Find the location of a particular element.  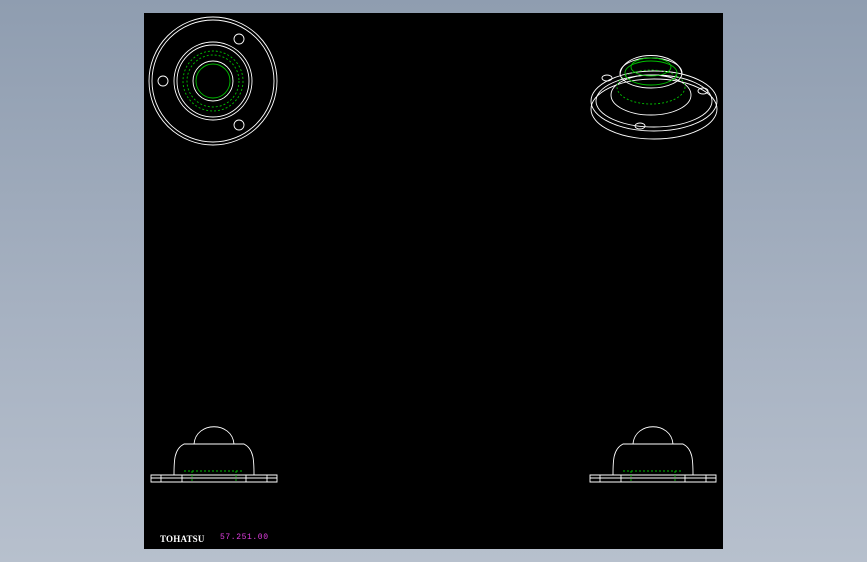

top-view is located at coordinates (213, 81).